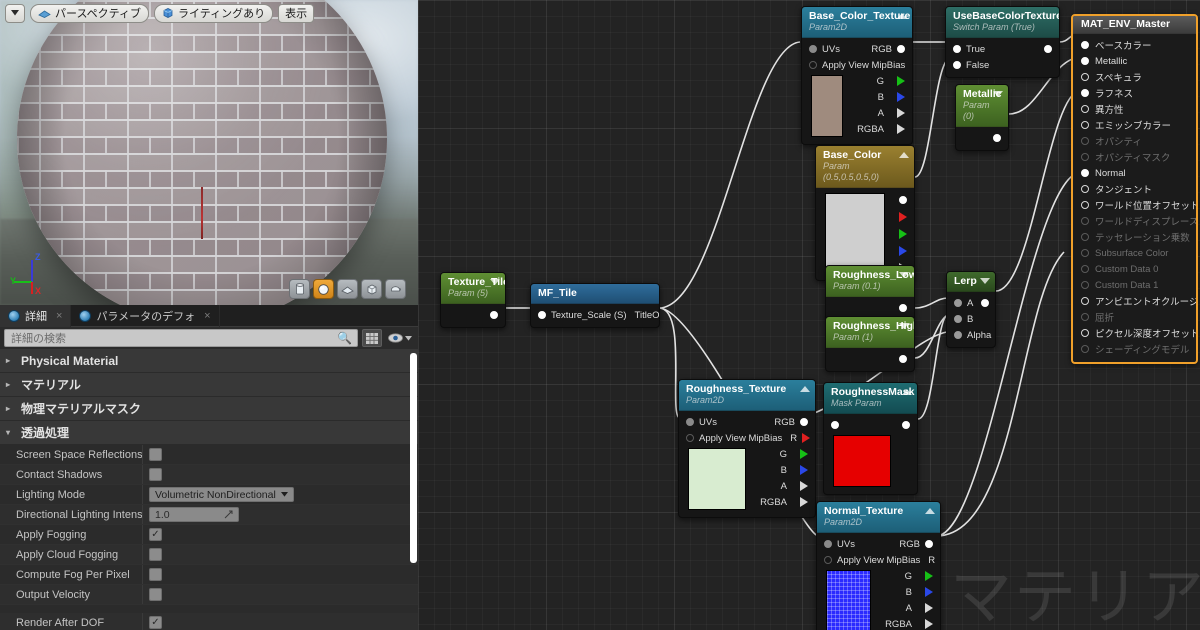  I want to click on master-pin-row: ピクセル深度オフセット, so click(1134, 333).